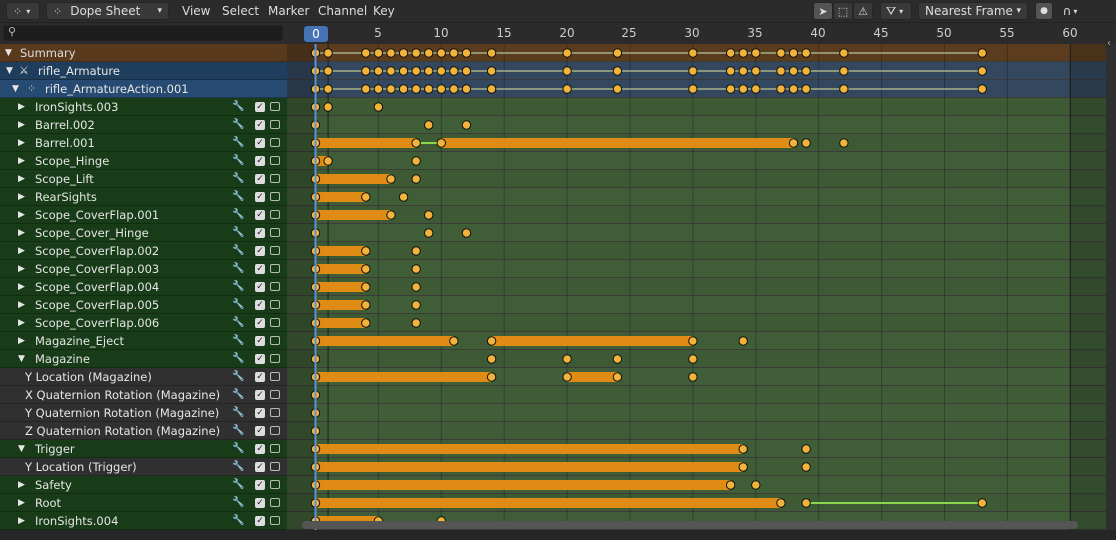 This screenshot has height=540, width=1116. Describe the element at coordinates (973, 11) in the screenshot. I see `snap-mode-dropdown: Nearest Frame ▾` at that location.